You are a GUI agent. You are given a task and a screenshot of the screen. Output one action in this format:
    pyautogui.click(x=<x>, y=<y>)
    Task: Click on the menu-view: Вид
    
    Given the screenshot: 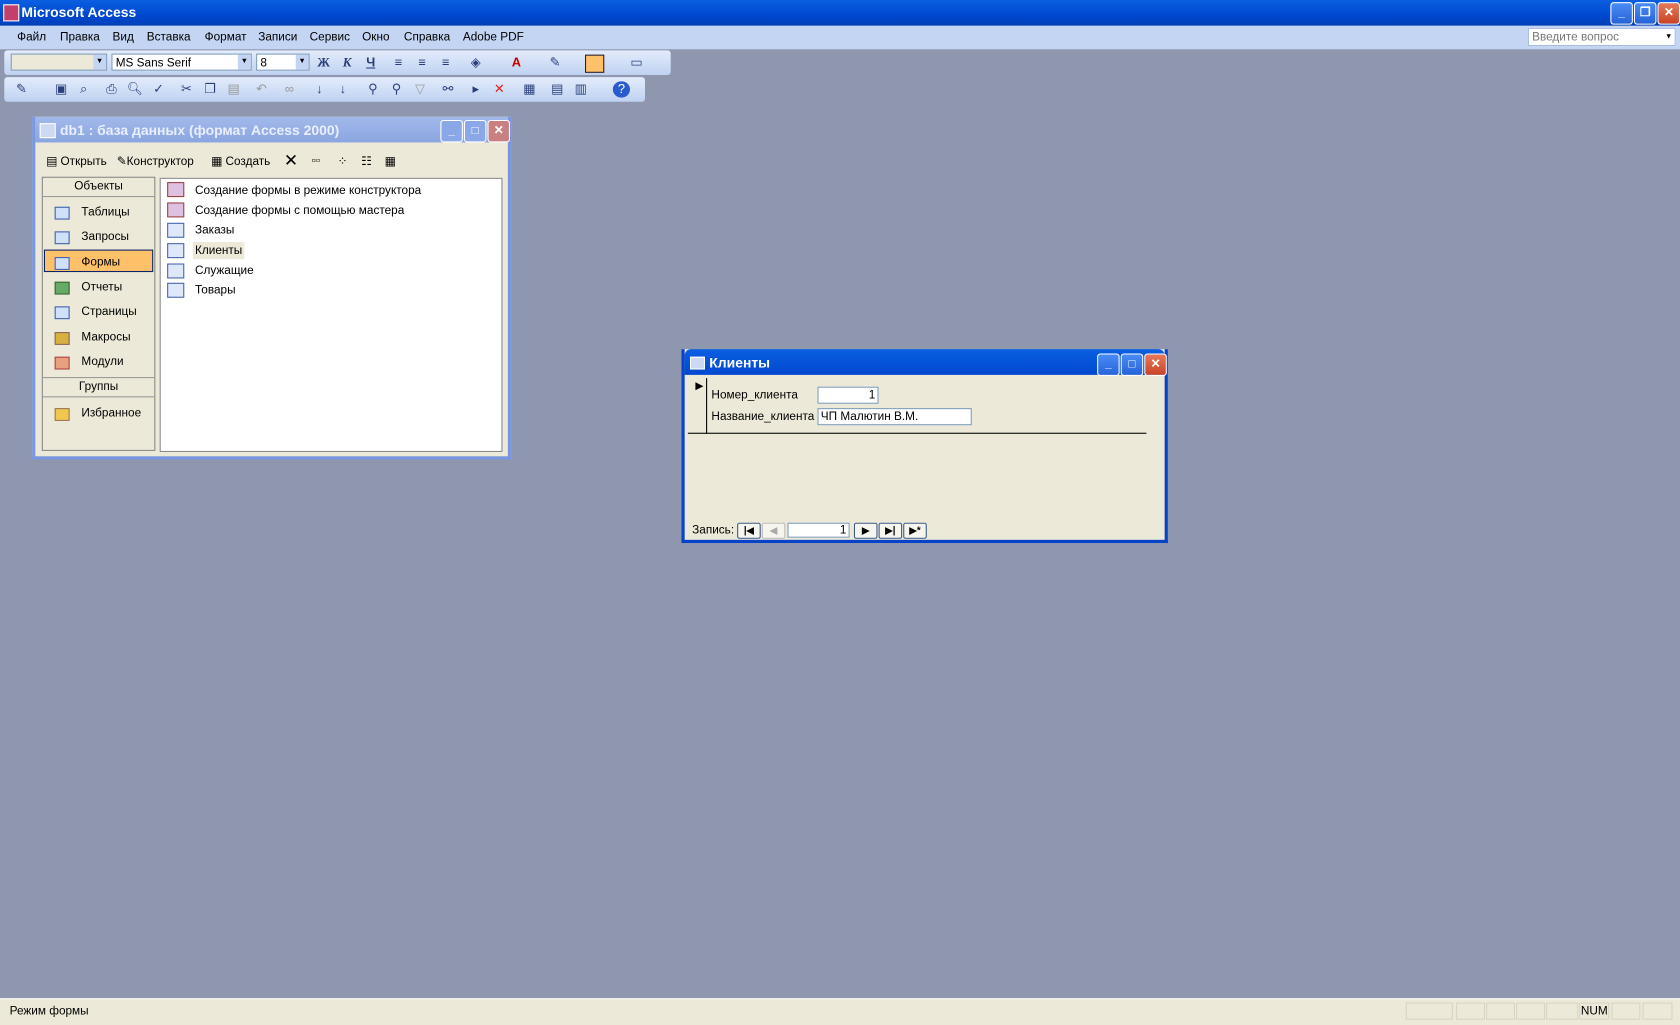 What is the action you would take?
    pyautogui.click(x=123, y=37)
    